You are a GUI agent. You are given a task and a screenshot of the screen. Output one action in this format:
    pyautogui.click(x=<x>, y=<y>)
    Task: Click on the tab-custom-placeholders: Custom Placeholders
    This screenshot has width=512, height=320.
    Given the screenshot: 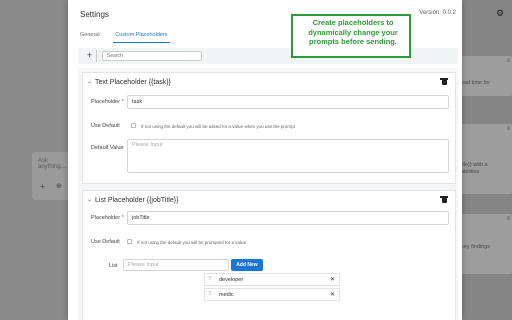 What is the action you would take?
    pyautogui.click(x=141, y=36)
    